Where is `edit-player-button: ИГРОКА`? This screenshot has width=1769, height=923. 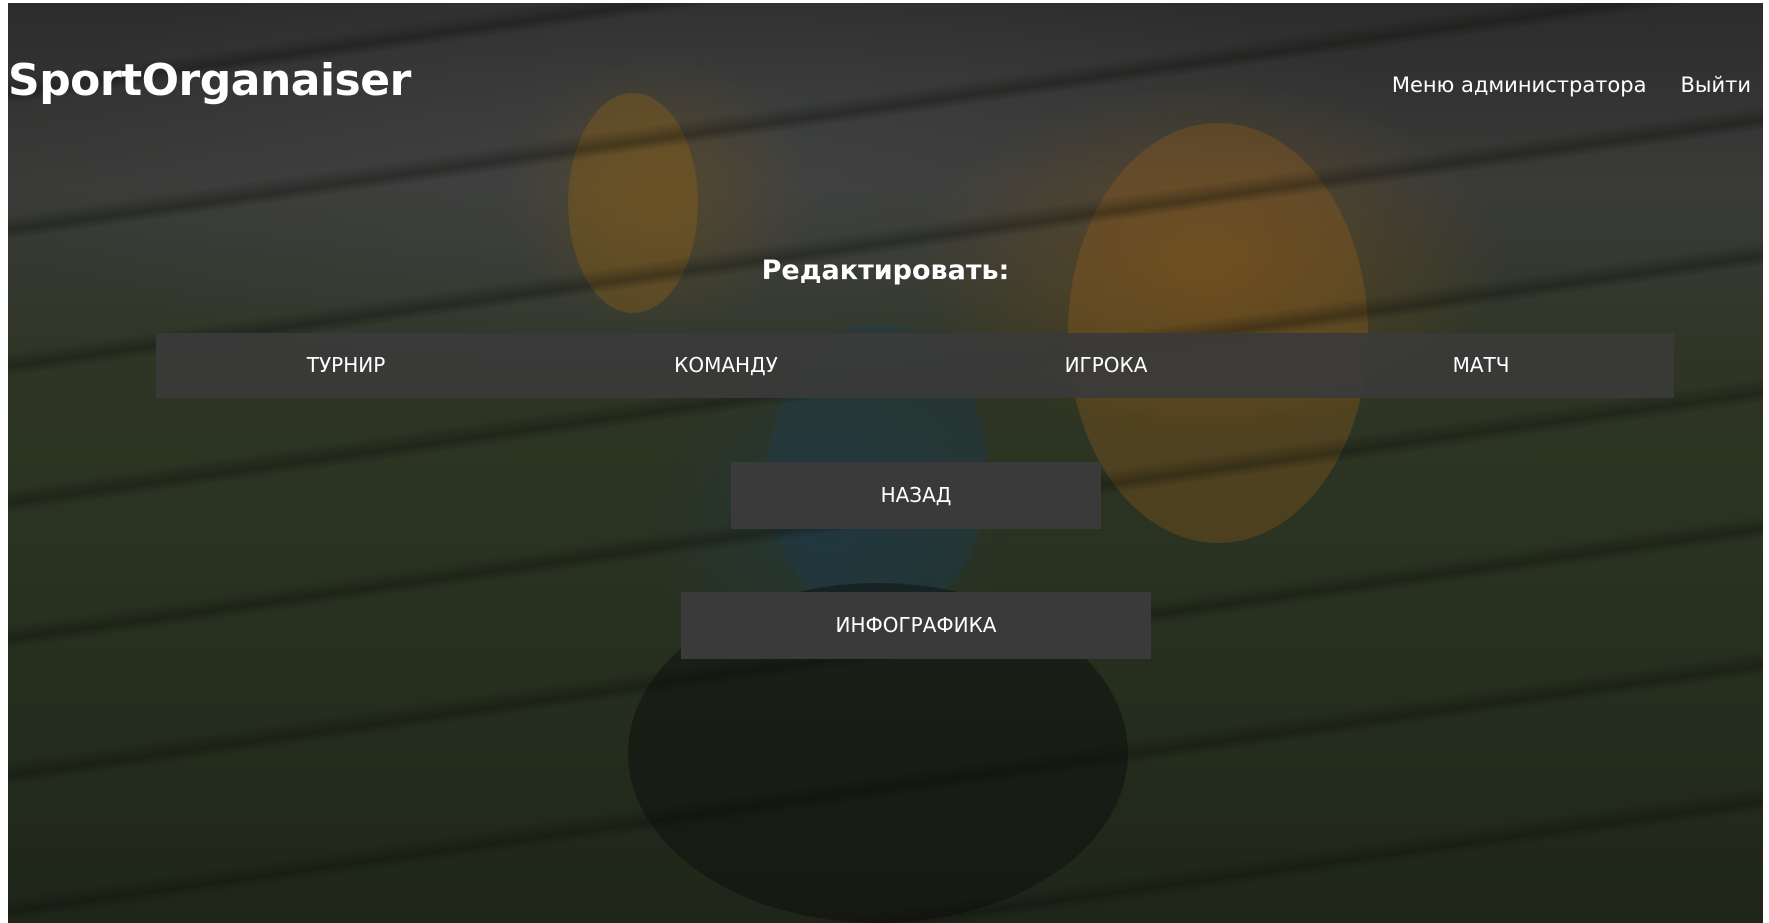 edit-player-button: ИГРОКА is located at coordinates (1106, 365).